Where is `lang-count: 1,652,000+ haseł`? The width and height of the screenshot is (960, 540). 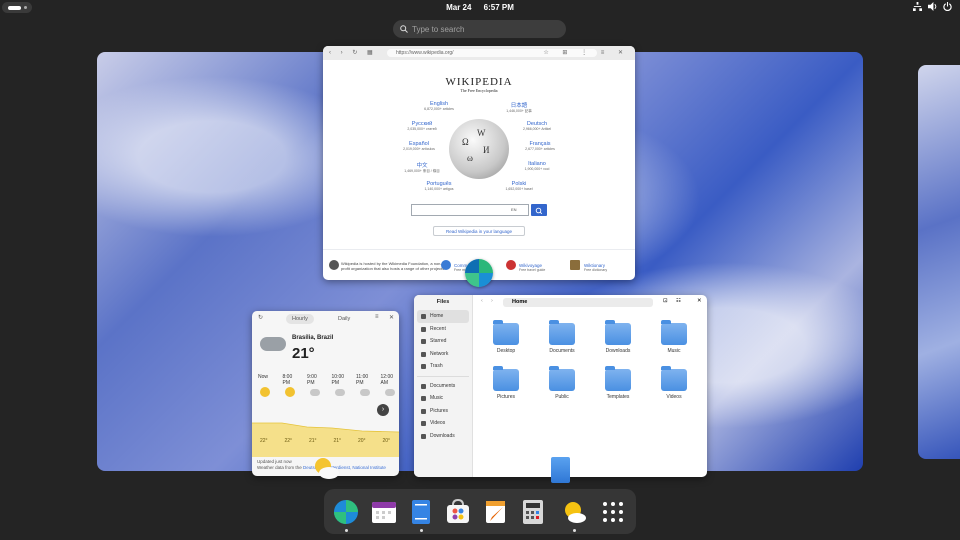 lang-count: 1,652,000+ haseł is located at coordinates (519, 189).